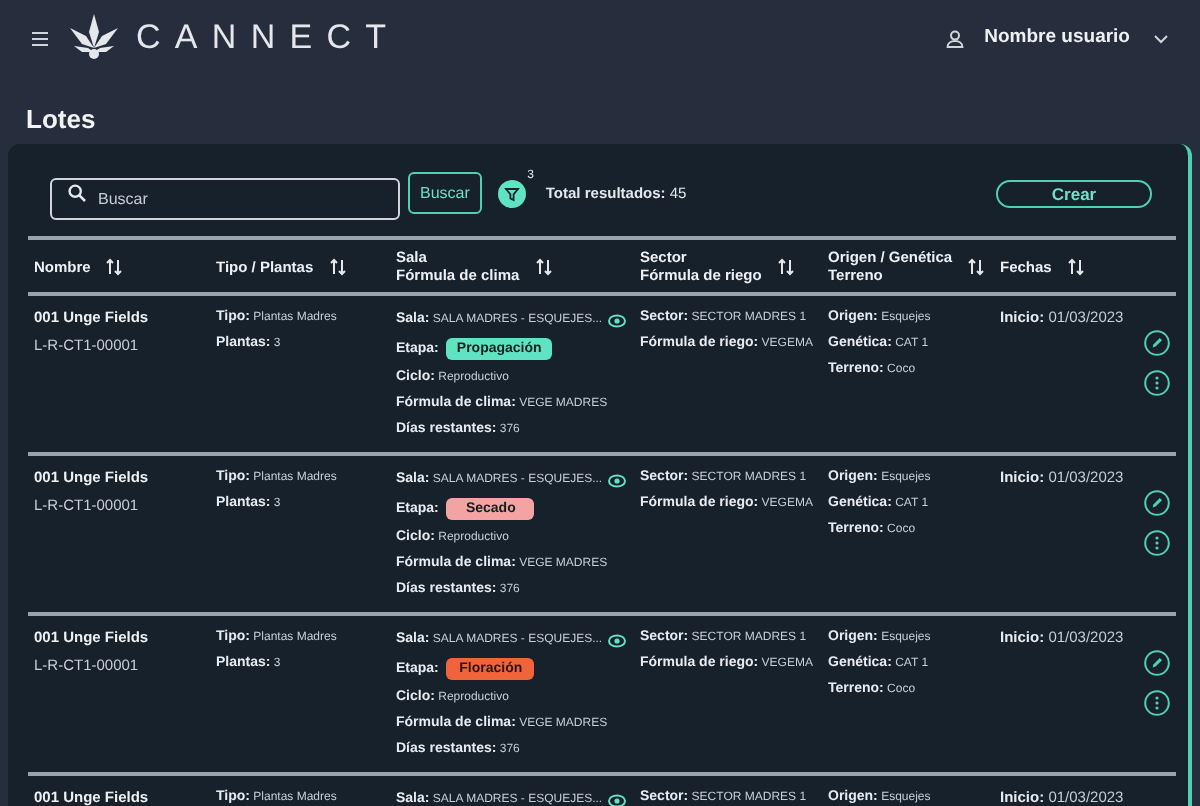  I want to click on brand-name: CANNECT, so click(268, 38).